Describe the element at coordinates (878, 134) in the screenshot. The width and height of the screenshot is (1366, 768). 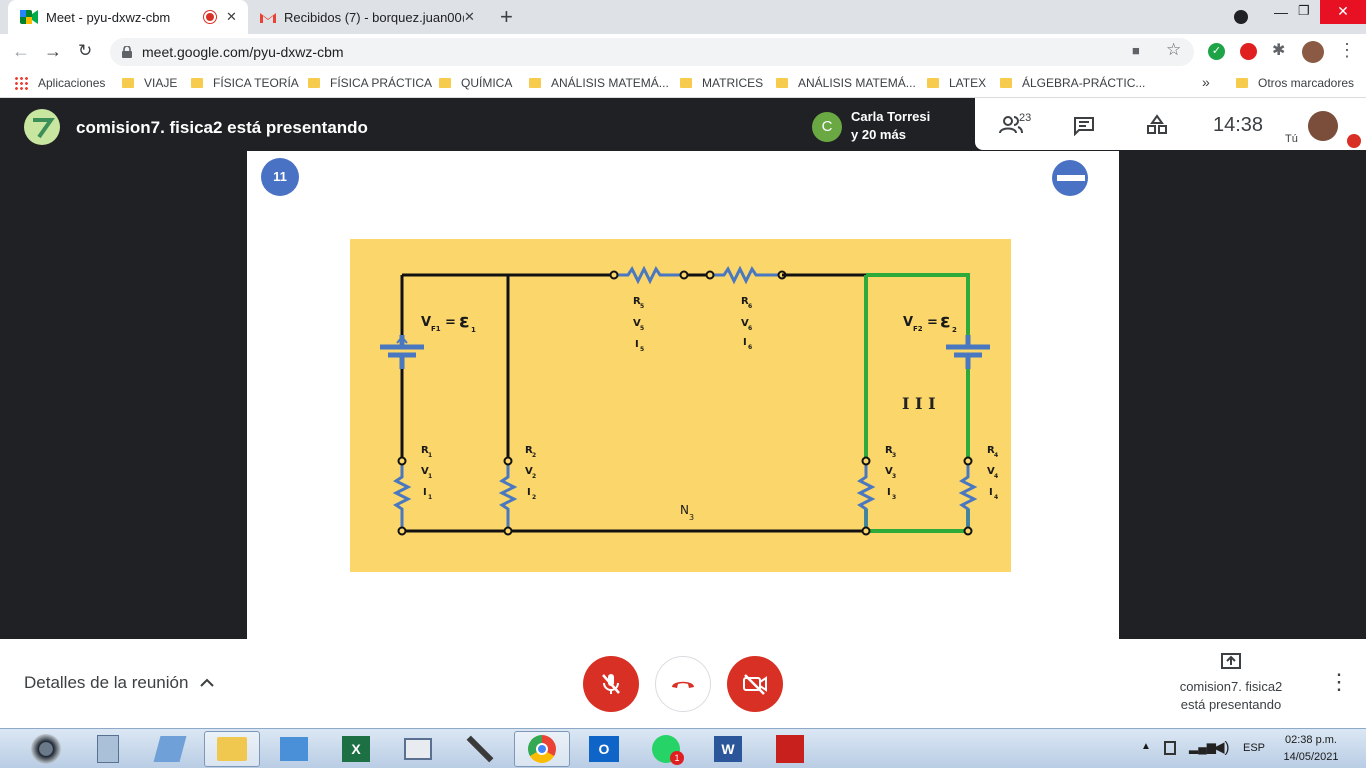
I see `participant-more: y 20 más` at that location.